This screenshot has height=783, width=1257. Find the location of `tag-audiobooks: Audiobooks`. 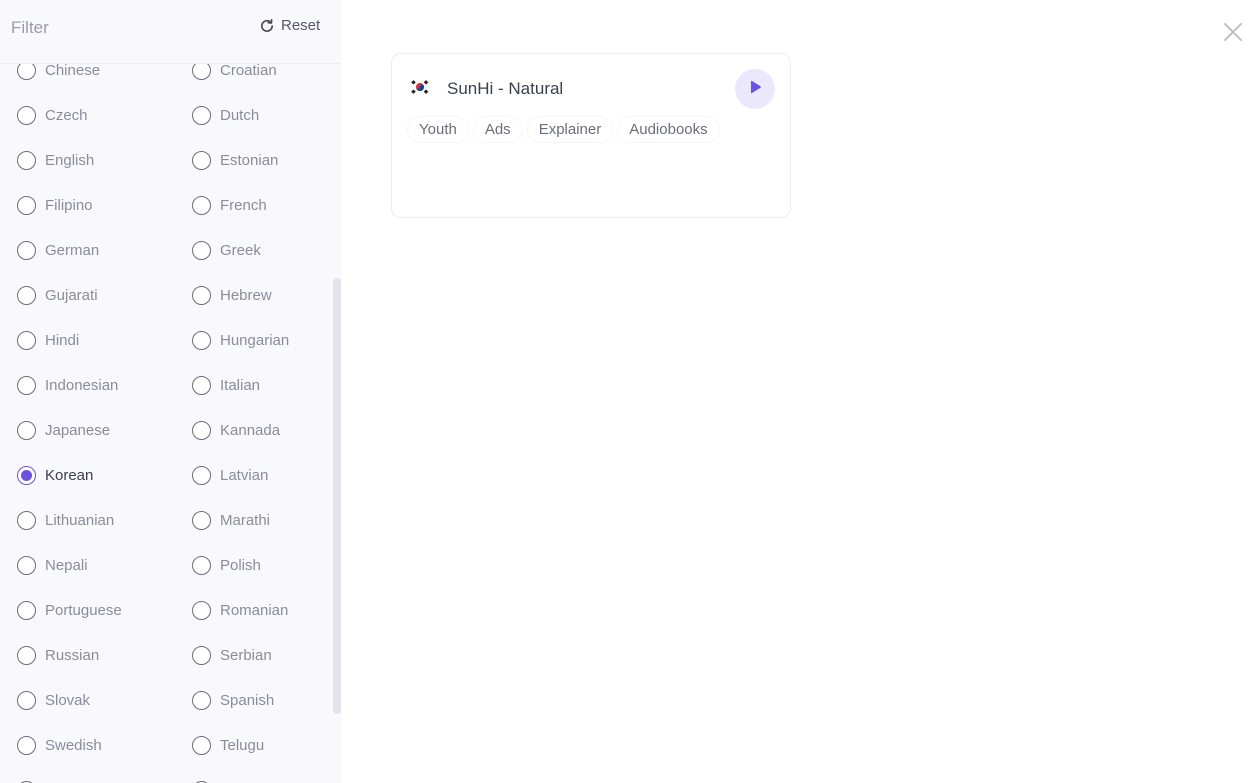

tag-audiobooks: Audiobooks is located at coordinates (668, 129).